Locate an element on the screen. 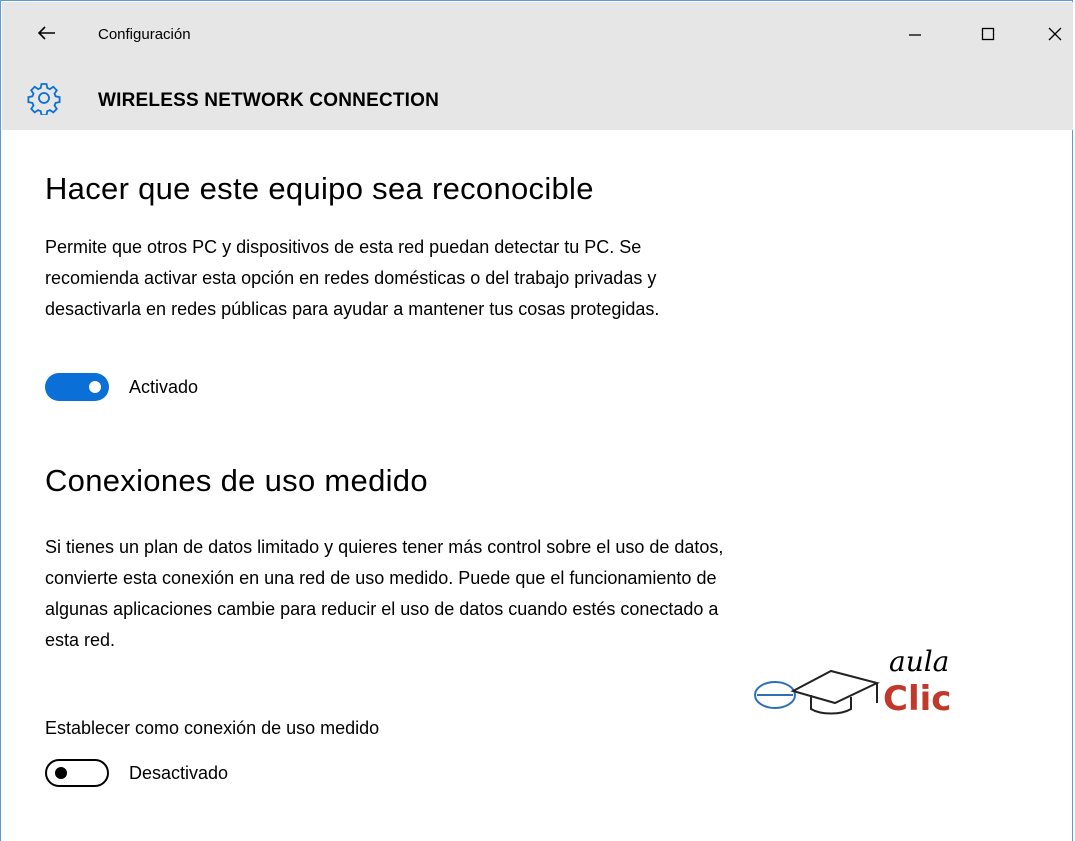  metered-toggle: Desactivado is located at coordinates (136, 773).